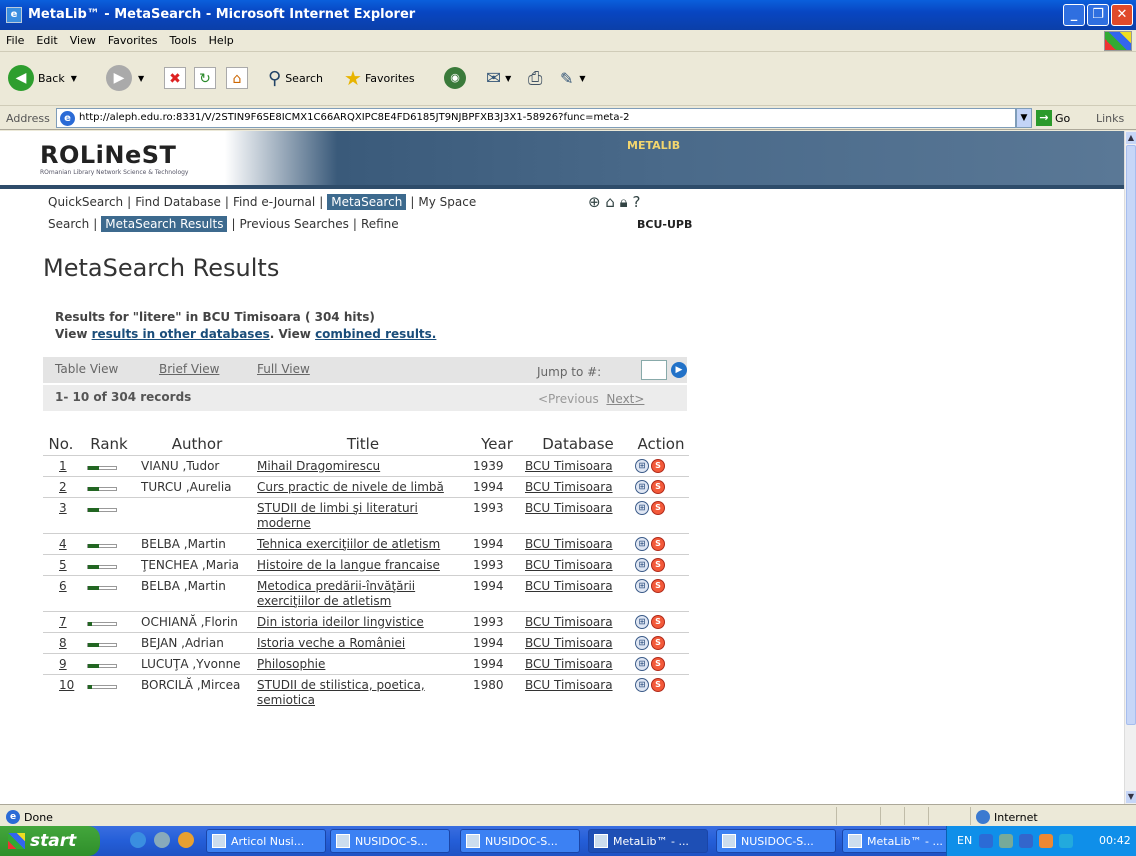 Image resolution: width=1136 pixels, height=856 pixels. I want to click on next-link: Next>, so click(625, 399).